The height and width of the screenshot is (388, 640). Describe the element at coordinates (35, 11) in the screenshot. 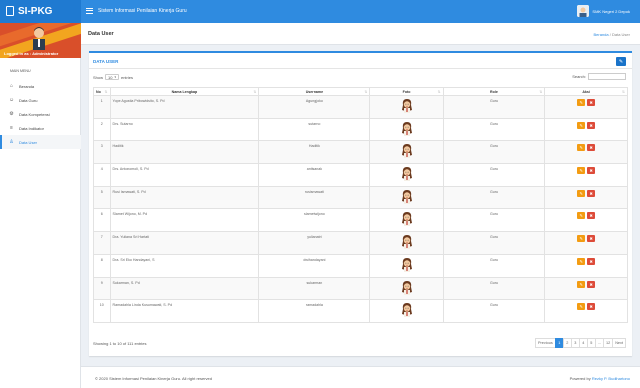

I see `app-logo-text: SI-PKG` at that location.